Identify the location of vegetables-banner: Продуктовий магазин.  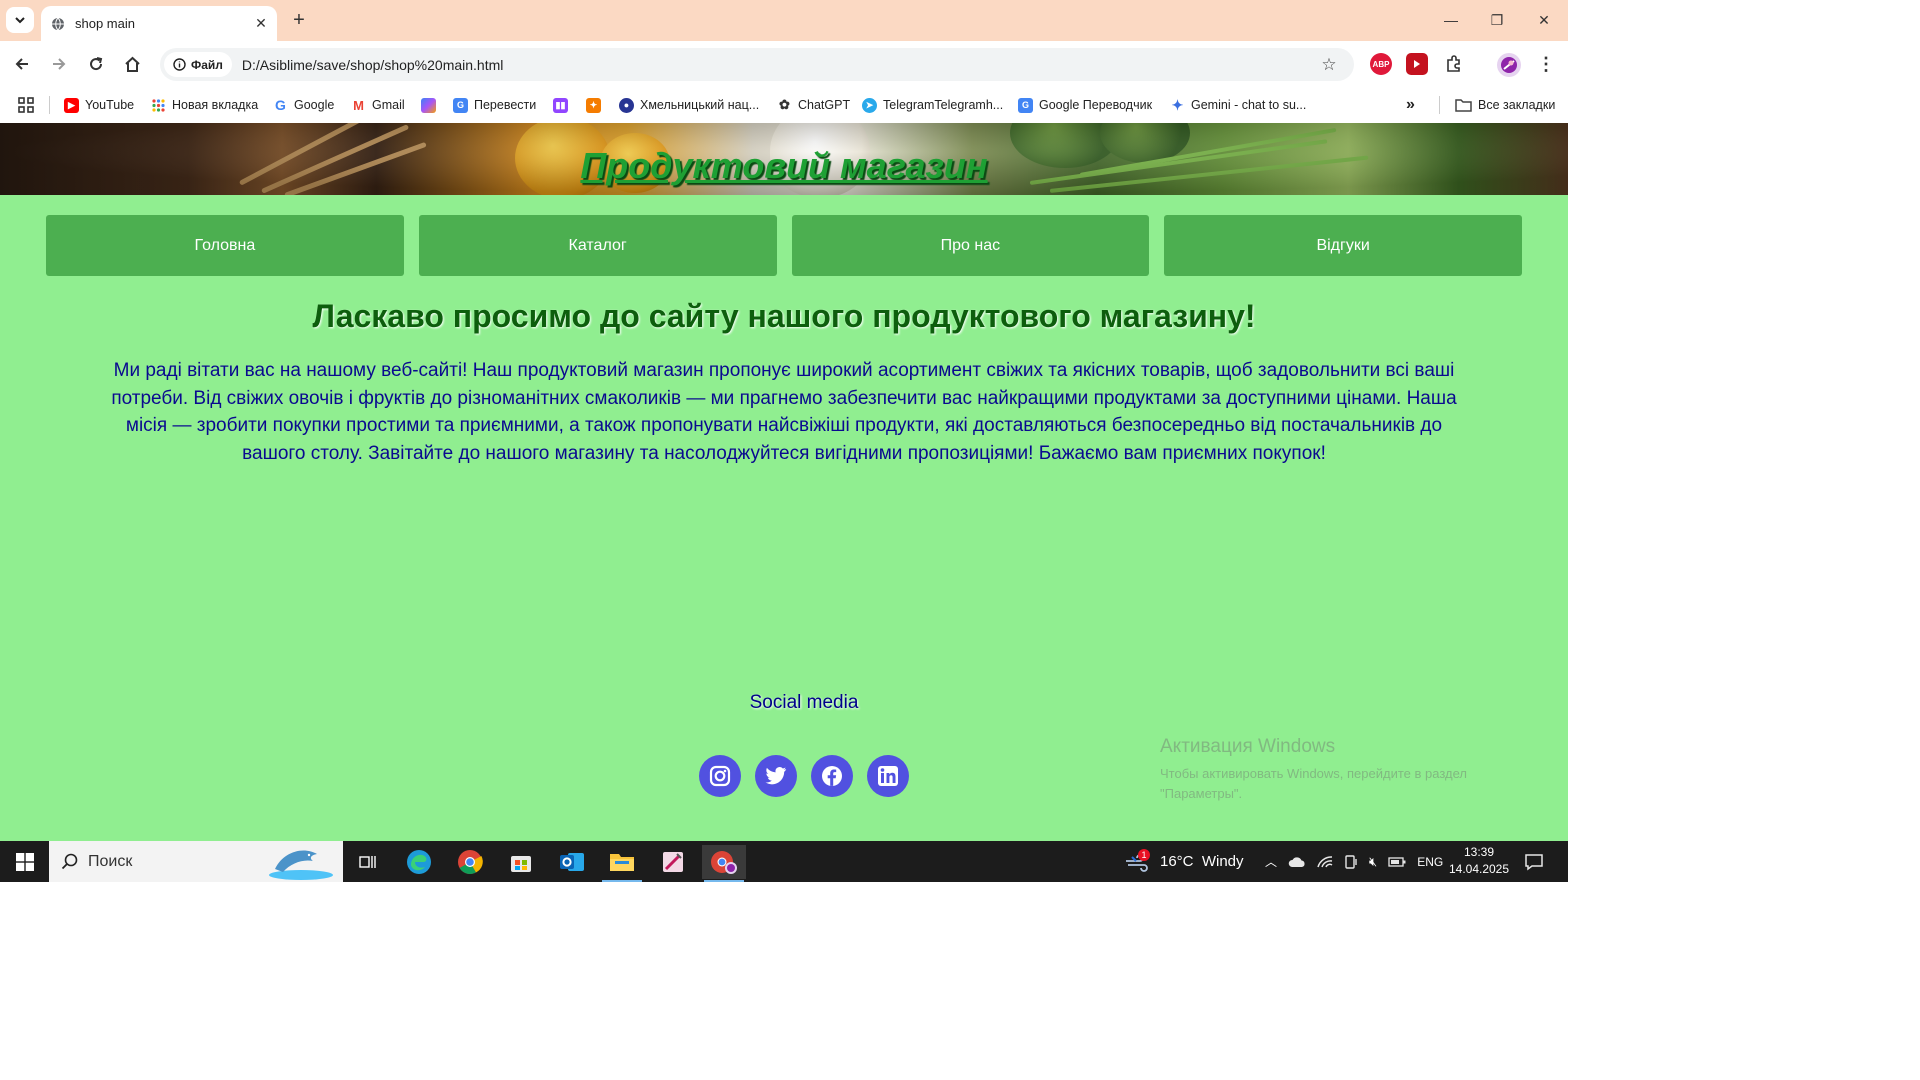
(784, 159).